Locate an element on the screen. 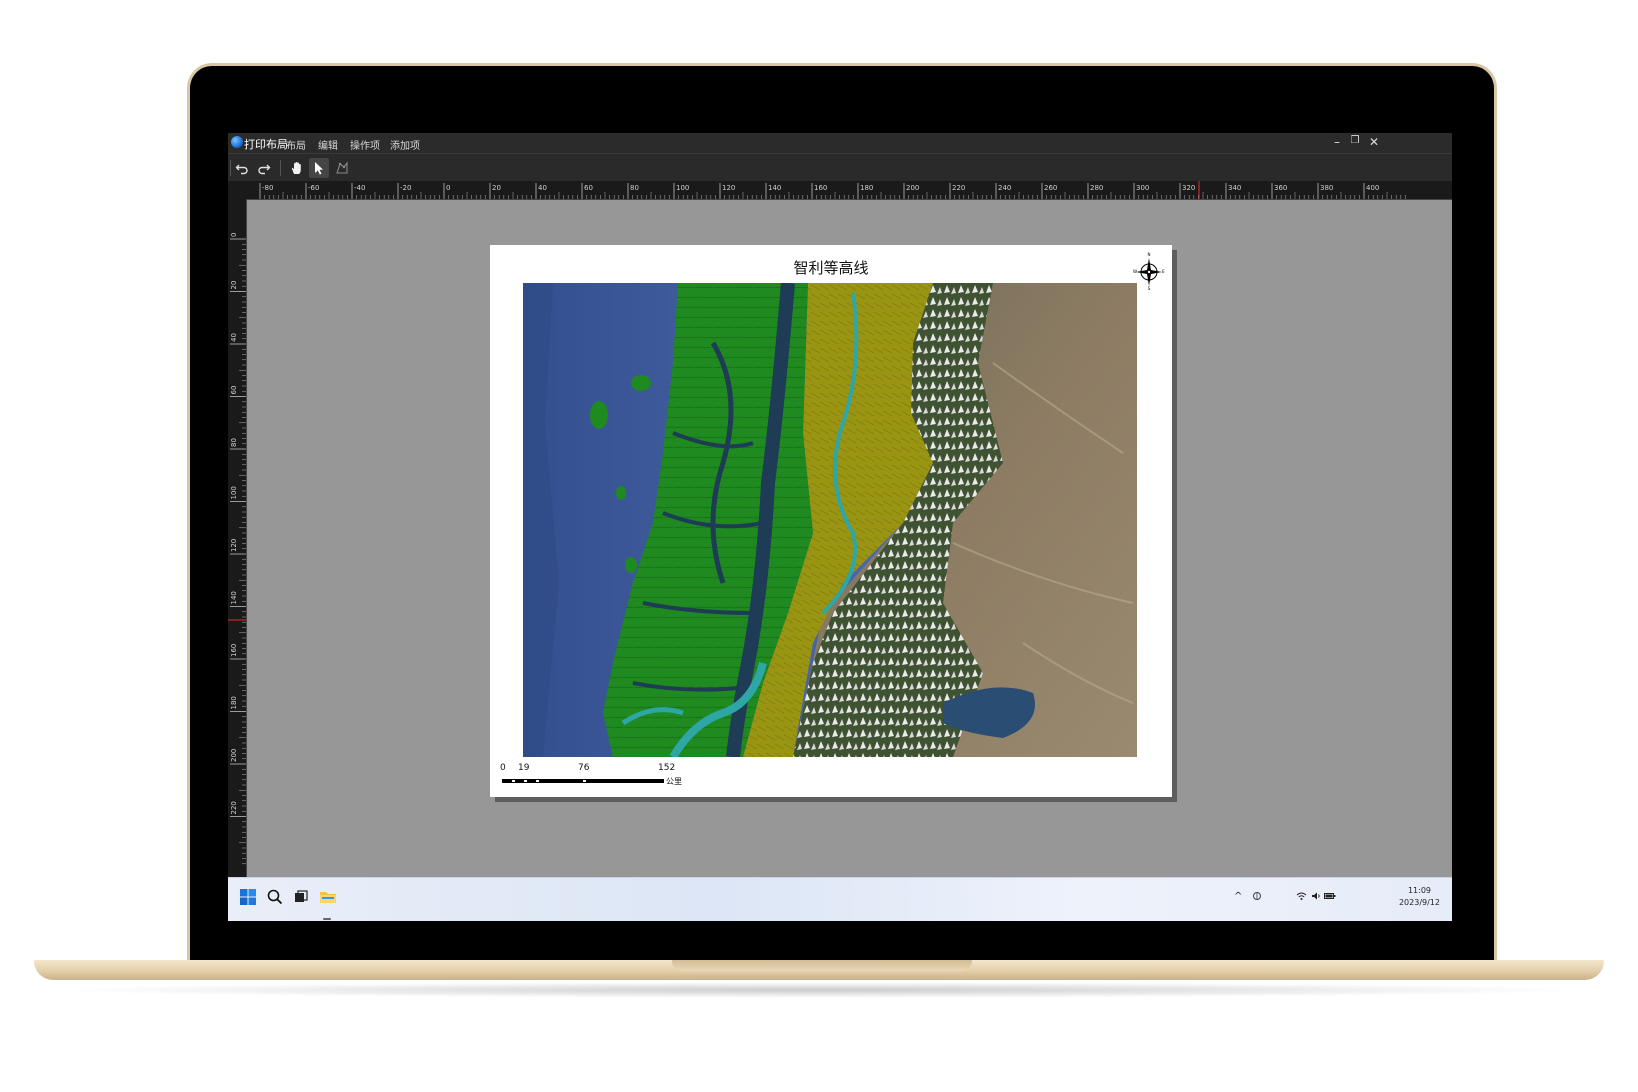 This screenshot has height=1092, width=1638. map-title: 智利等高线 is located at coordinates (831, 267).